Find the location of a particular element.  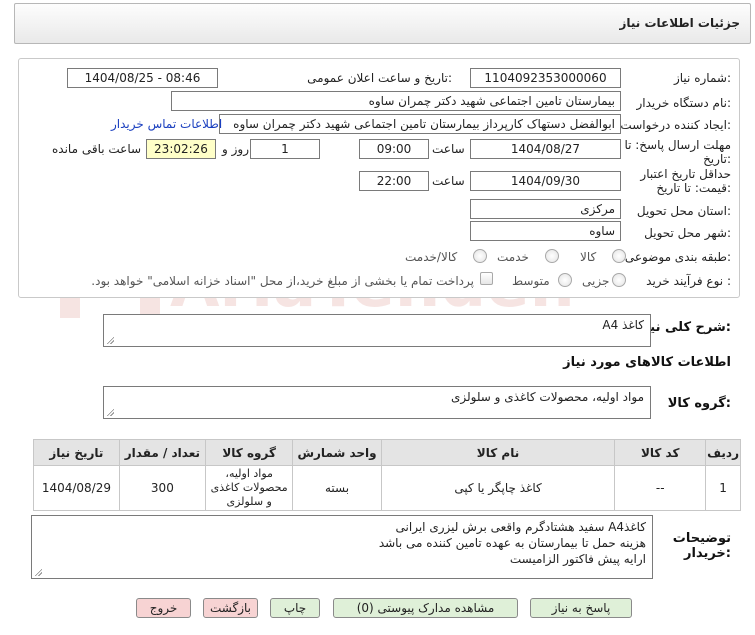

goods-group-textarea: مواد اولیه، محصولات کاغذی و سلولزی is located at coordinates (377, 402).